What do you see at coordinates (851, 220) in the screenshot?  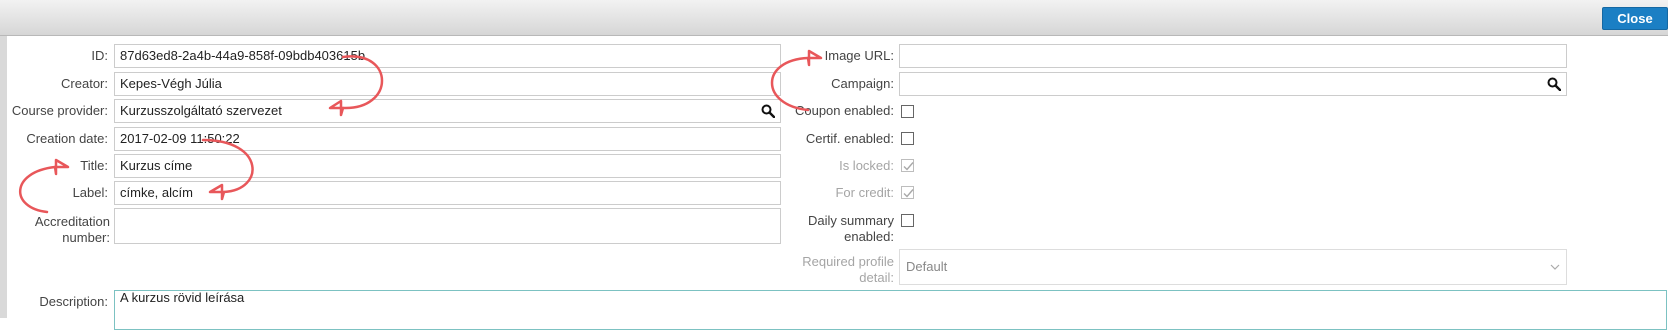 I see `daily-summary-label-line1: Daily summary` at bounding box center [851, 220].